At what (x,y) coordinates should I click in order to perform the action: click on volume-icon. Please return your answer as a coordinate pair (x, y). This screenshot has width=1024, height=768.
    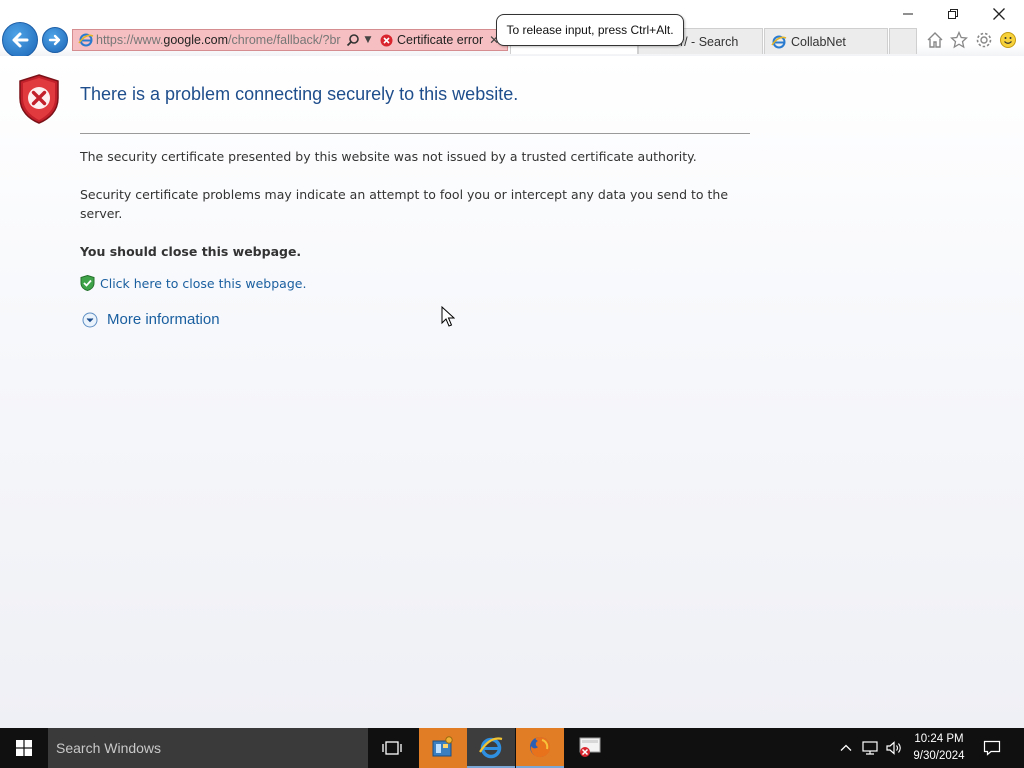
    Looking at the image, I should click on (894, 748).